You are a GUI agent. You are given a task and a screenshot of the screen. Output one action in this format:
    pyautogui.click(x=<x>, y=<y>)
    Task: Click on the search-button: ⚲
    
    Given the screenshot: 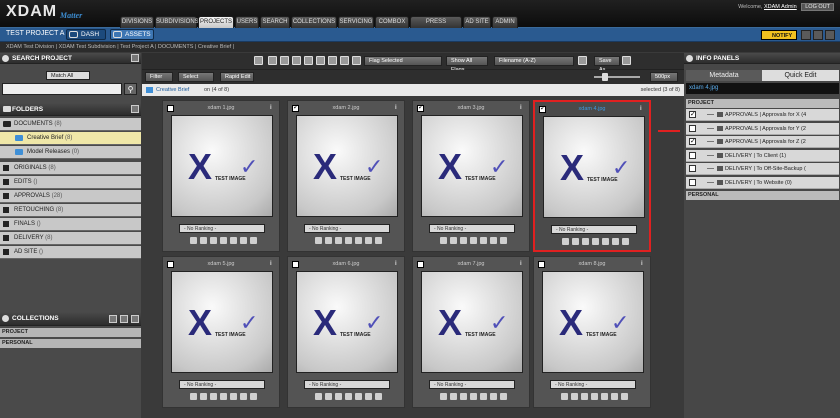 What is the action you would take?
    pyautogui.click(x=130, y=89)
    